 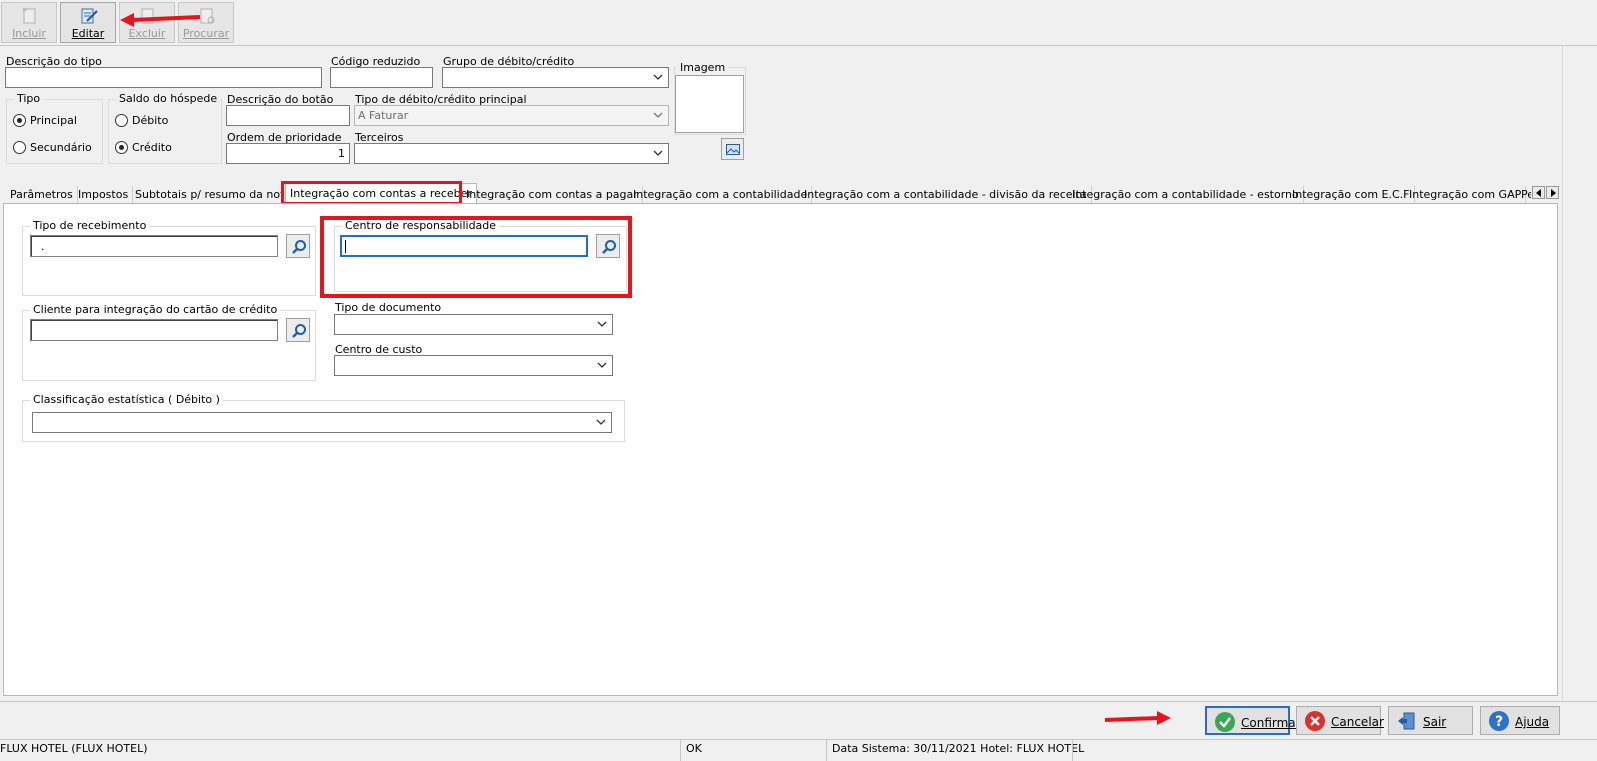 I want to click on classificacao-select, so click(x=322, y=422).